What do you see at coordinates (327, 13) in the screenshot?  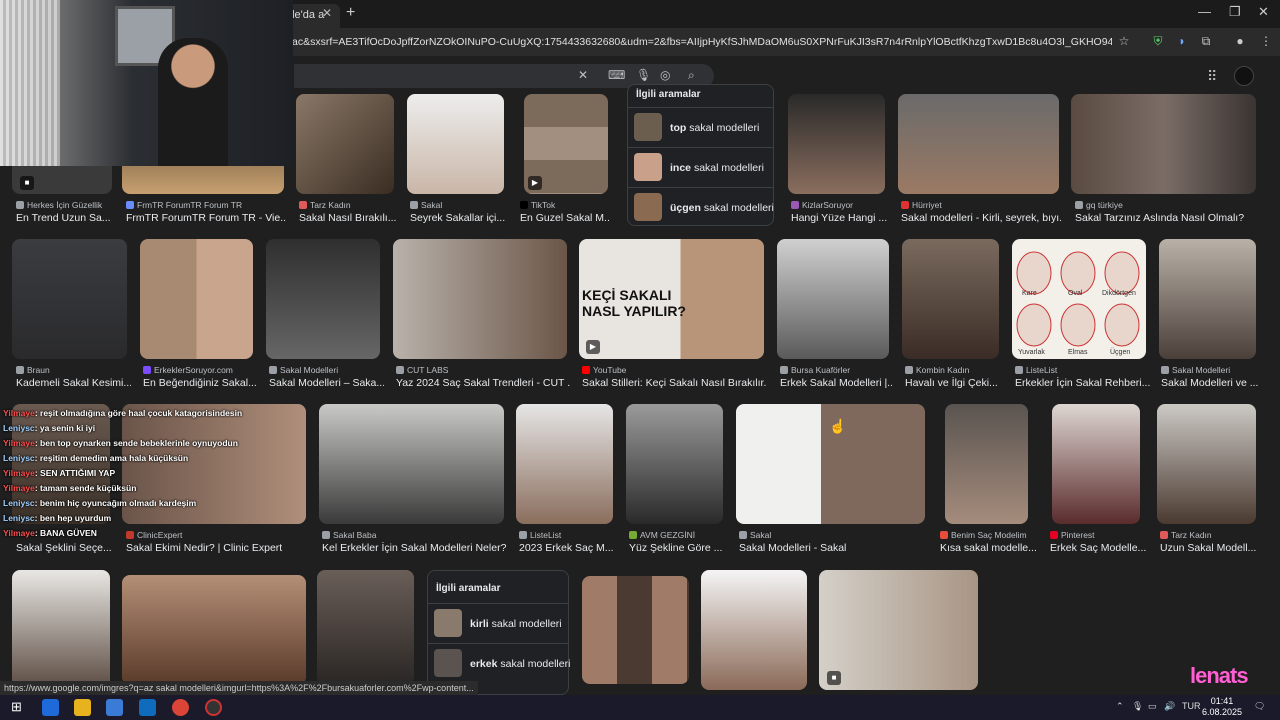 I see `close-tab-icon: ✕` at bounding box center [327, 13].